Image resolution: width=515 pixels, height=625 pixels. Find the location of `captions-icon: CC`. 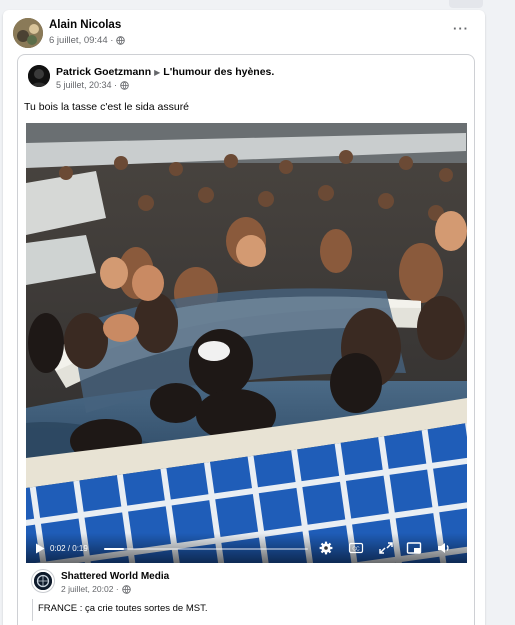

captions-icon: CC is located at coordinates (356, 548).